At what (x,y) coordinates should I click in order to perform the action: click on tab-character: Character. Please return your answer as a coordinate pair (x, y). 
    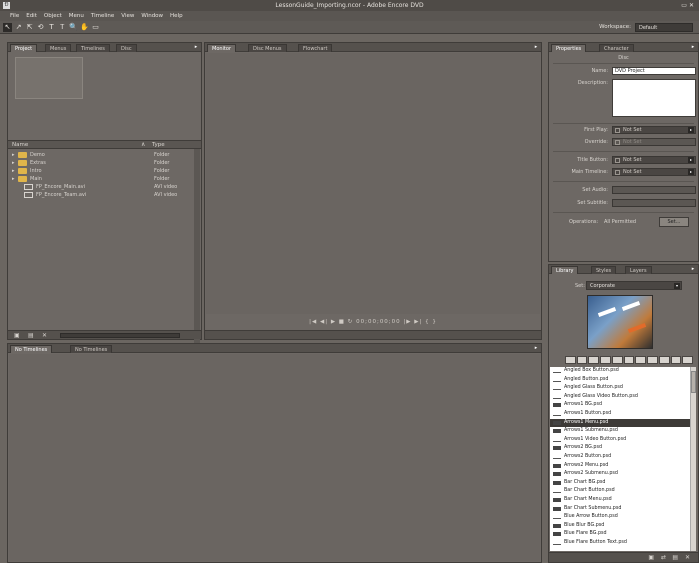
    Looking at the image, I should click on (616, 48).